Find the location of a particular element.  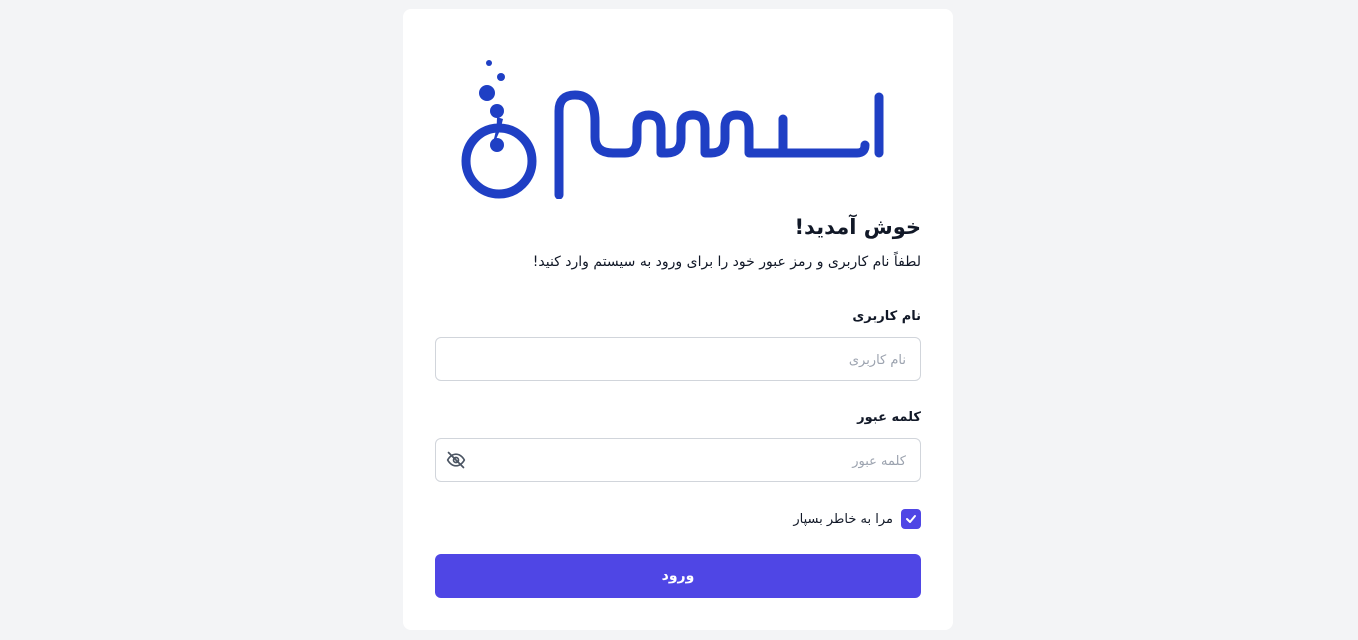

company-logo is located at coordinates (672, 129).